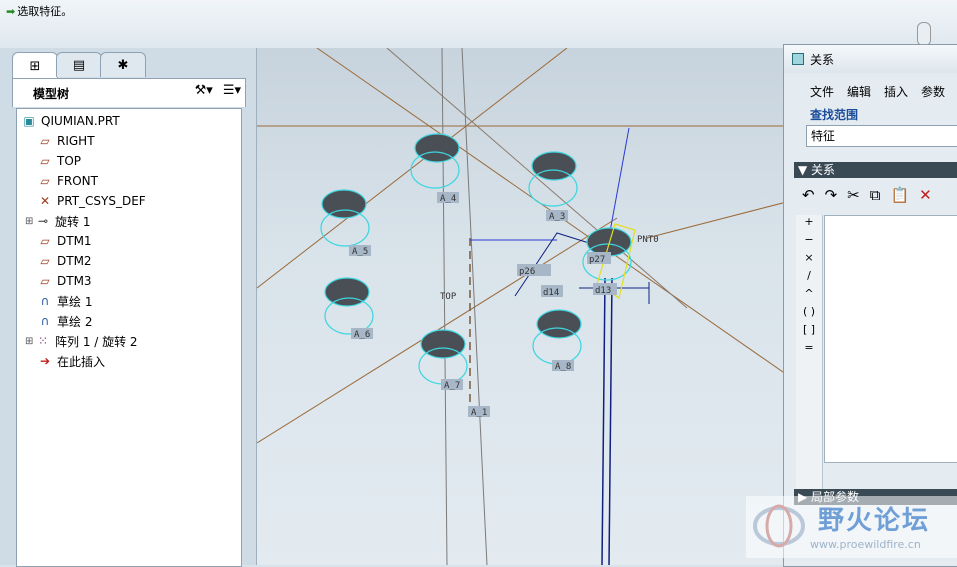  I want to click on dialog-icon, so click(798, 59).